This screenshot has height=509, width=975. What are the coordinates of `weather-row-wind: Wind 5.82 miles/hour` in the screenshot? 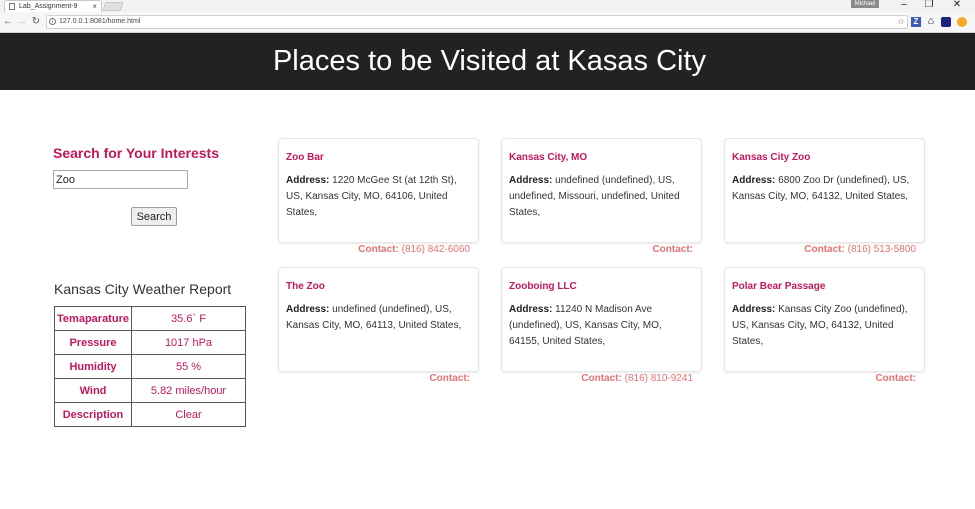 It's located at (150, 390).